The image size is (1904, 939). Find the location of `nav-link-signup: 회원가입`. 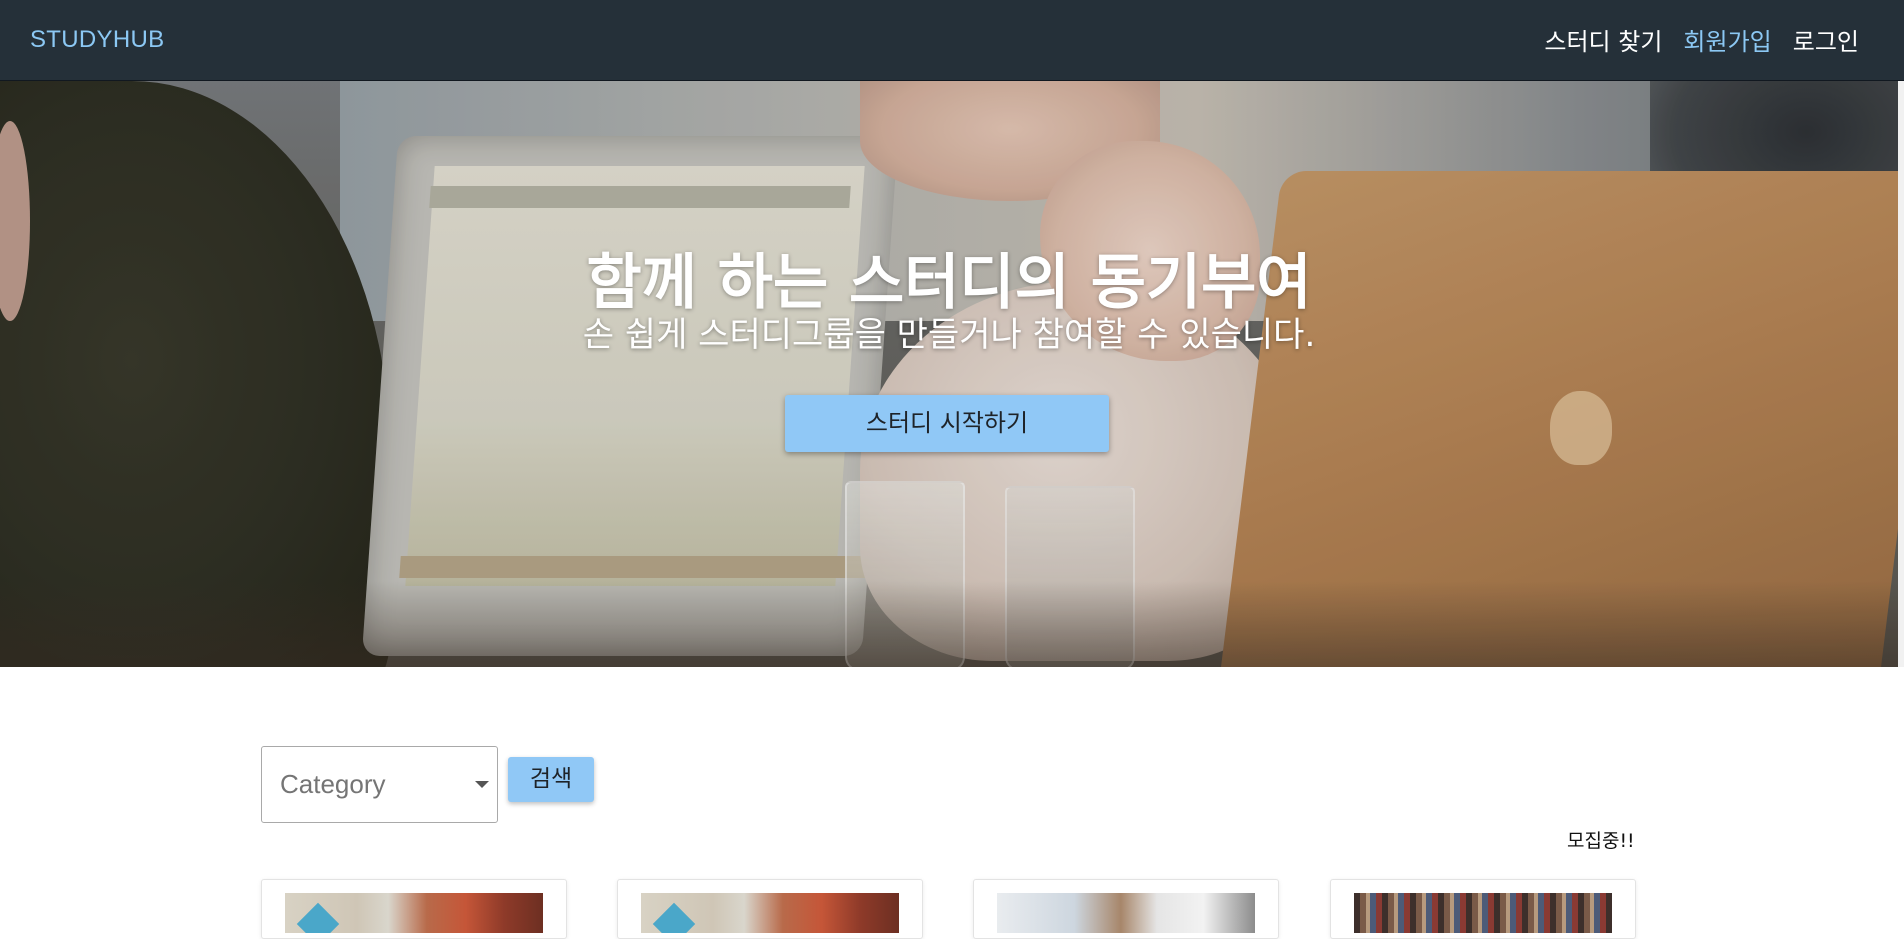

nav-link-signup: 회원가입 is located at coordinates (1727, 39).